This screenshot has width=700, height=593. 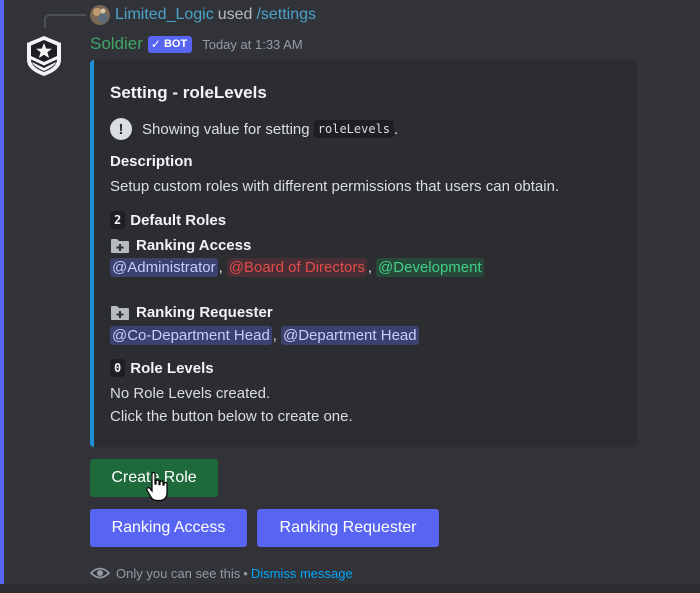 I want to click on group-title: Ranking Access, so click(x=194, y=245).